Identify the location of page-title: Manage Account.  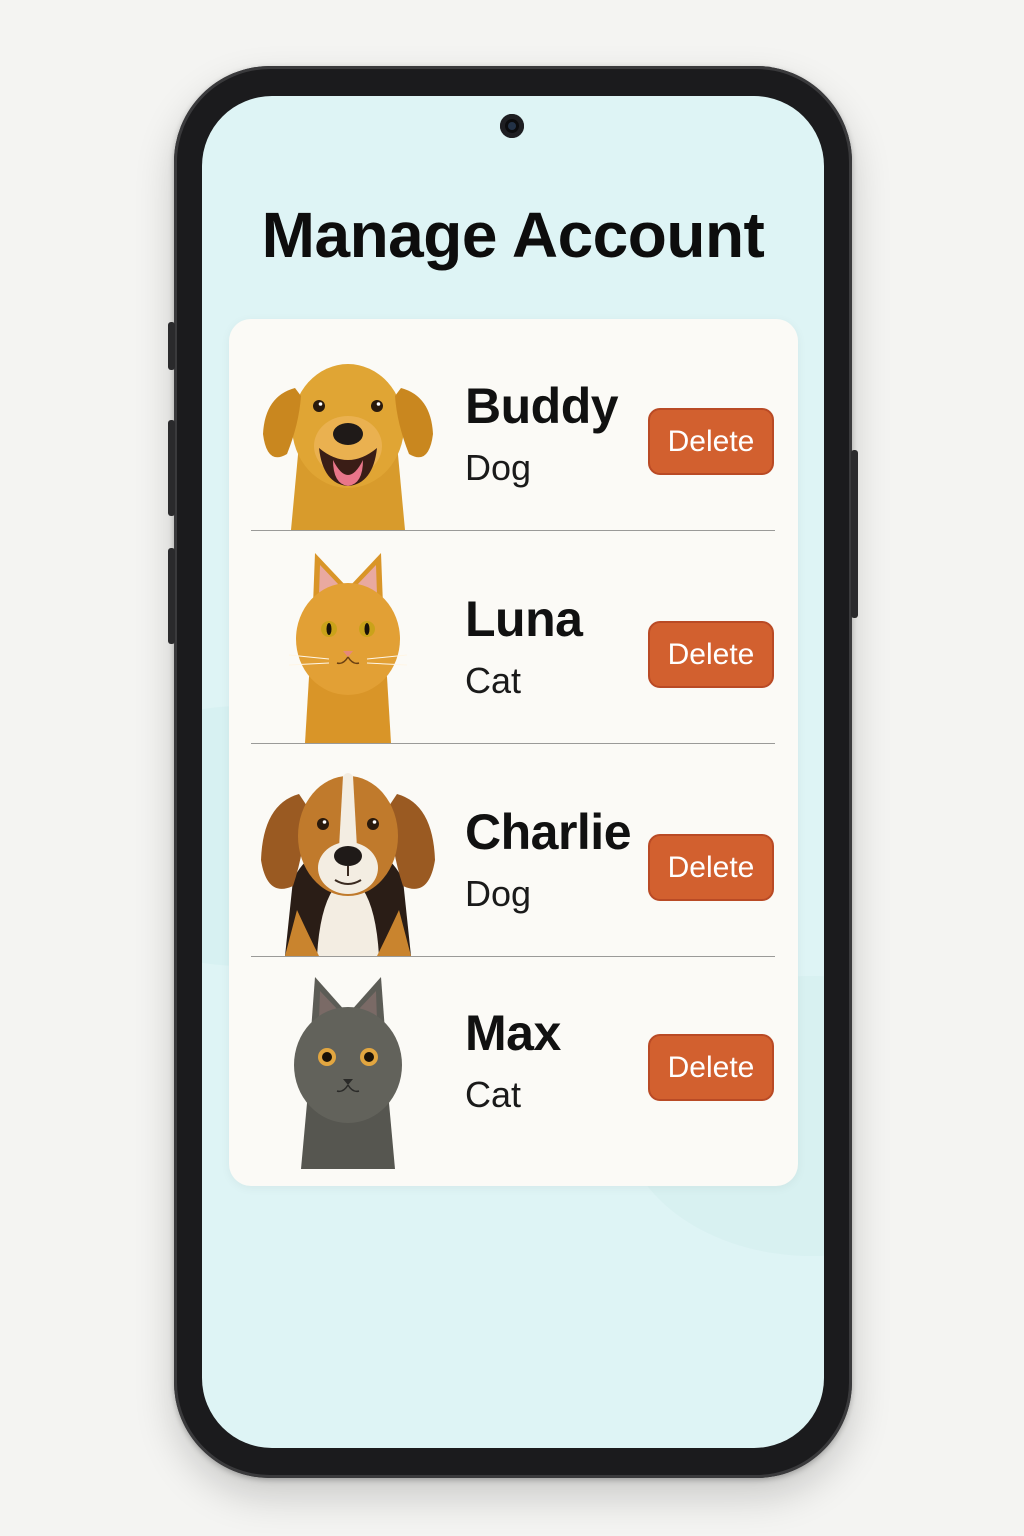
(513, 235).